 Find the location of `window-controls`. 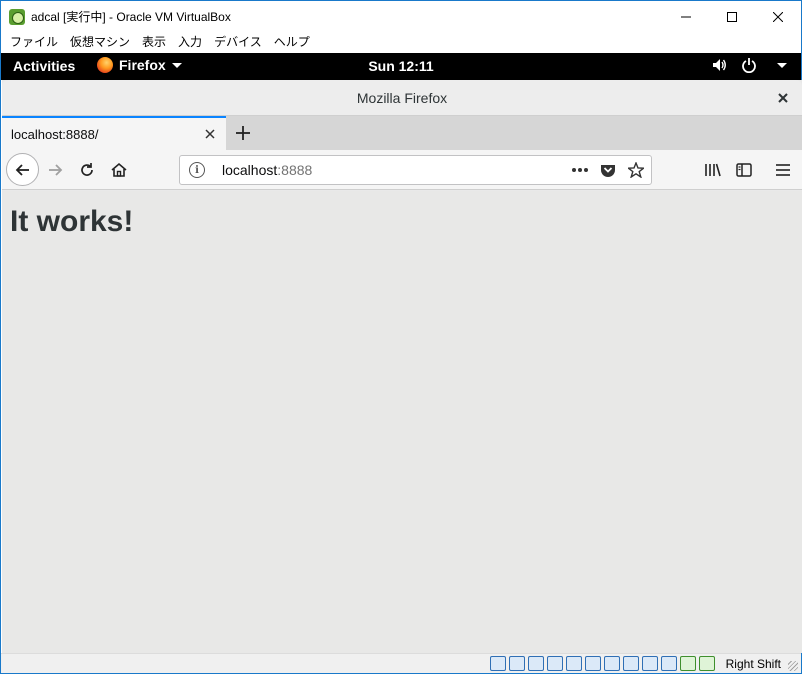

window-controls is located at coordinates (732, 16).